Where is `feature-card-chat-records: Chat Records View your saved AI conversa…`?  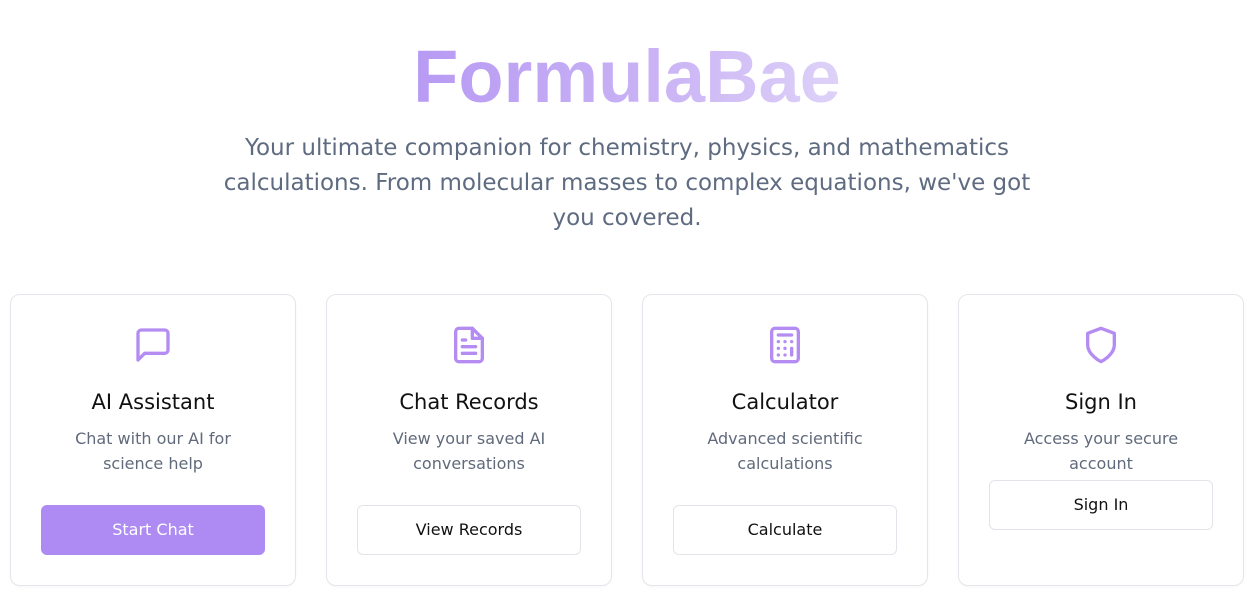 feature-card-chat-records: Chat Records View your saved AI conversa… is located at coordinates (469, 440).